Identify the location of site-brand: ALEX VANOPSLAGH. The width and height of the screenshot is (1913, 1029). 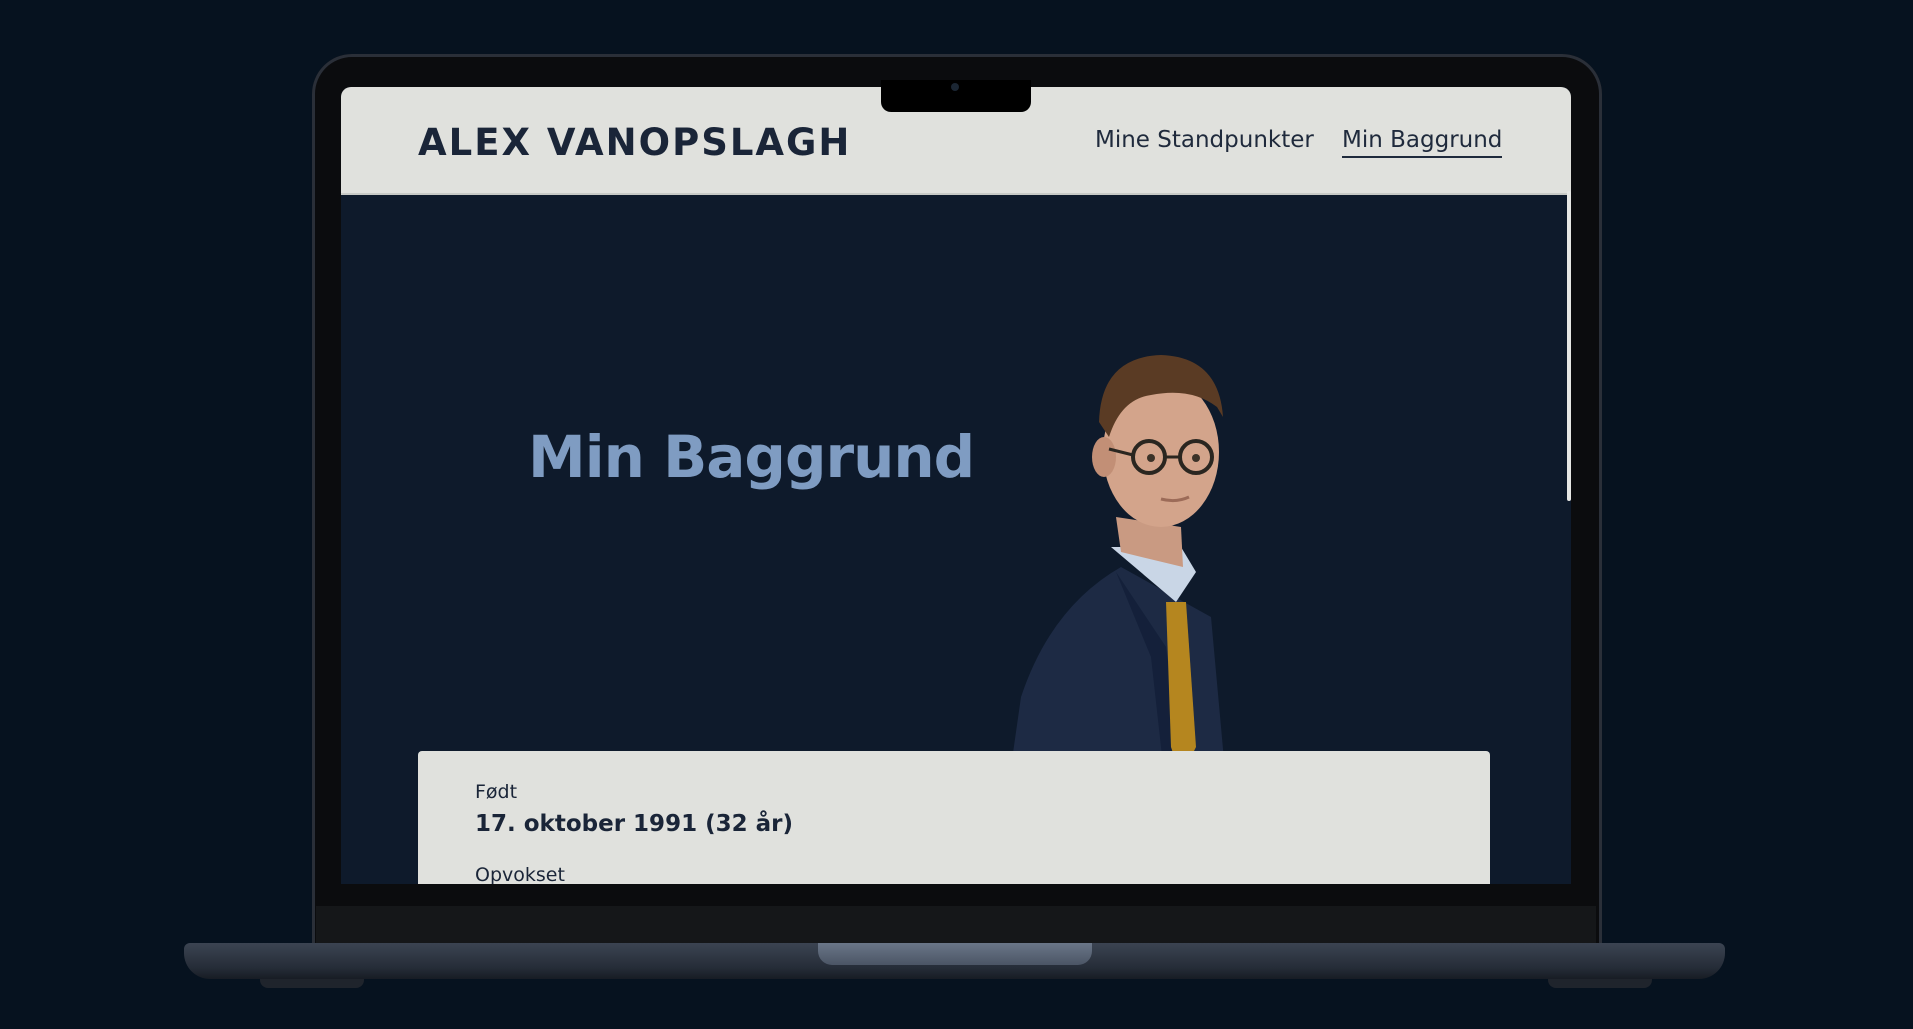
(634, 142).